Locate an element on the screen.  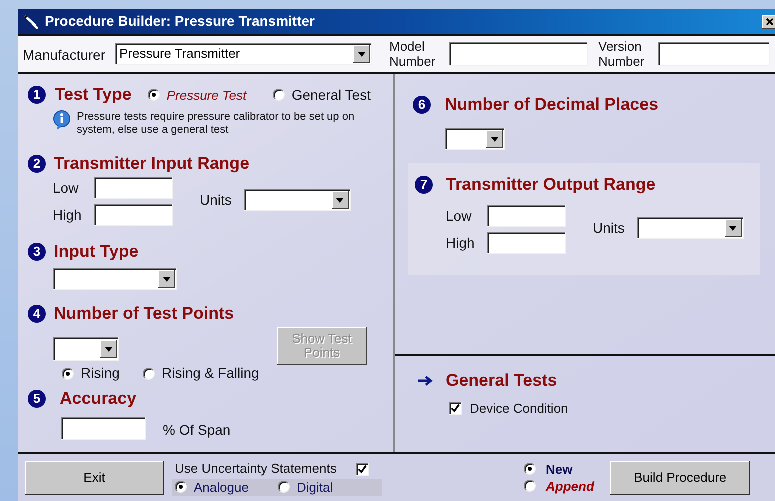
build-procedure-button: Build Procedure is located at coordinates (680, 477).